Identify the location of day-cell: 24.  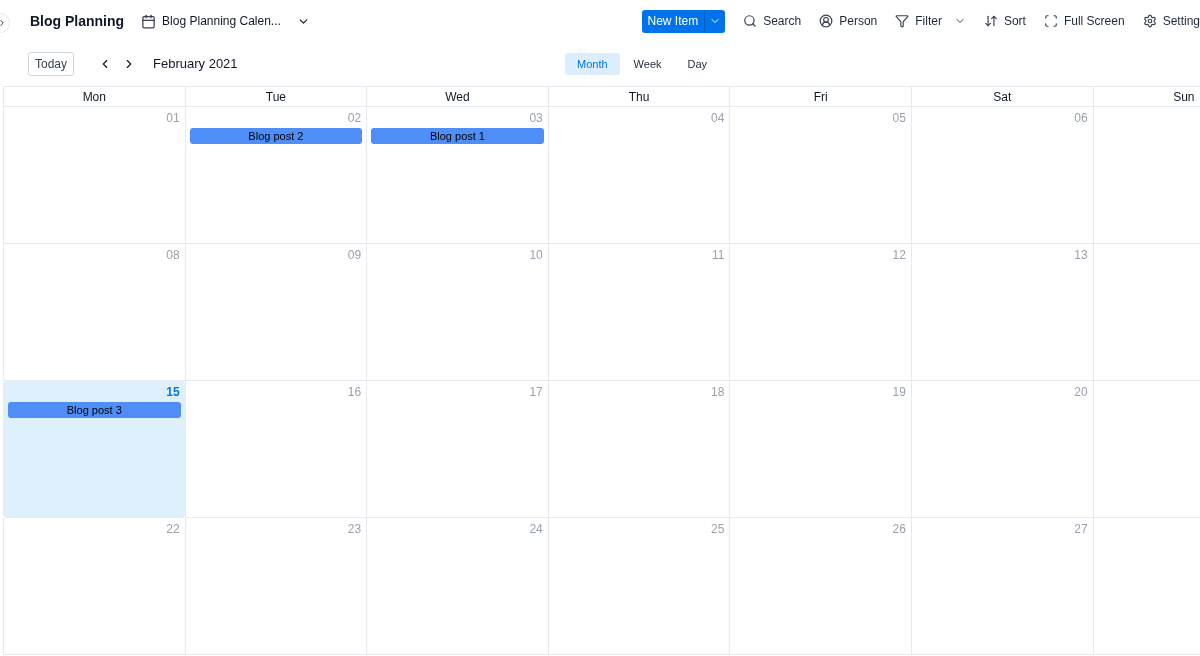
(457, 586).